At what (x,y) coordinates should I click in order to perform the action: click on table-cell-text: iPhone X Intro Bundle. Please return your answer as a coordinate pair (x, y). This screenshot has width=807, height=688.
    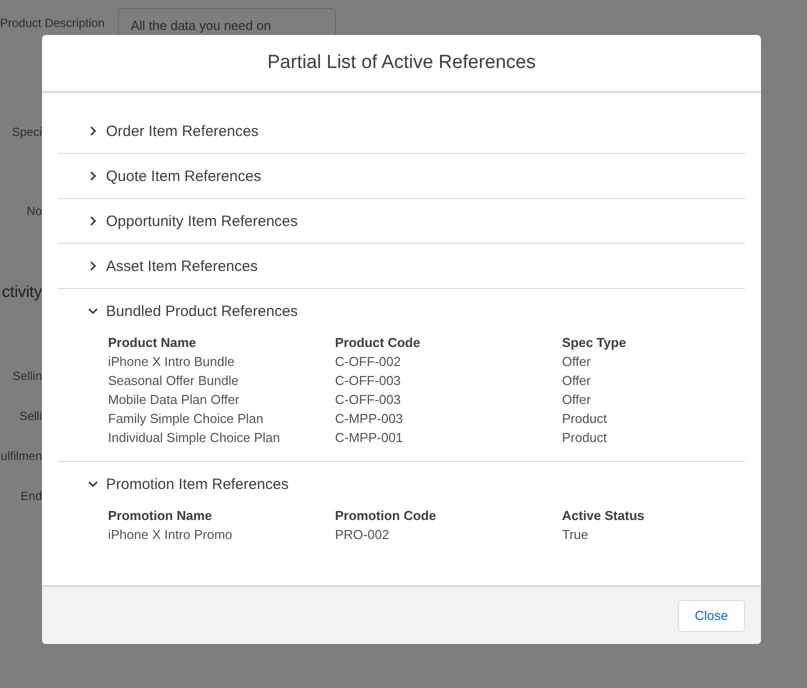
    Looking at the image, I should click on (172, 362).